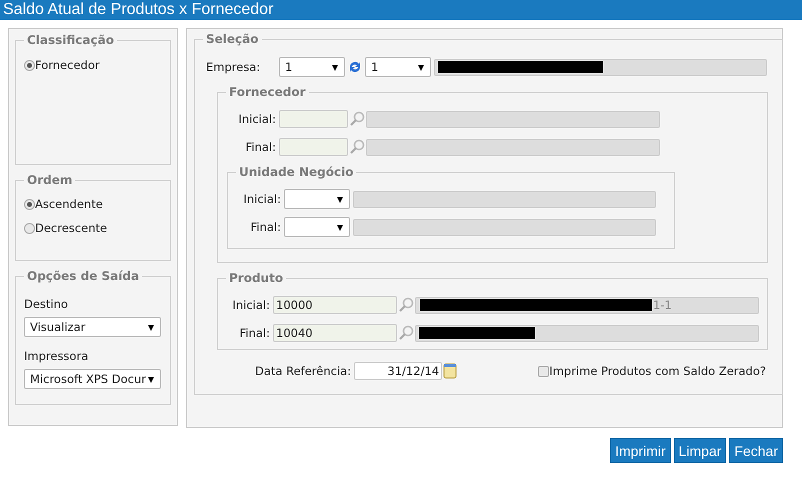 This screenshot has width=802, height=477. What do you see at coordinates (640, 450) in the screenshot?
I see `action-button: Imprimir` at bounding box center [640, 450].